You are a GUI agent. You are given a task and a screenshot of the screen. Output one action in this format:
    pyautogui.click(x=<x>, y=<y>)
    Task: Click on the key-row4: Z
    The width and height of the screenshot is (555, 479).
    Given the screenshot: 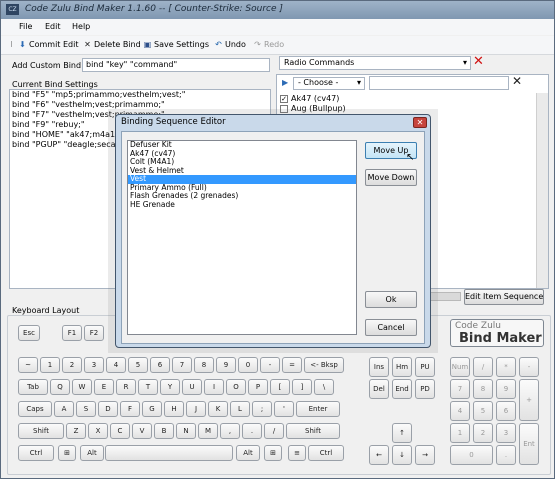 What is the action you would take?
    pyautogui.click(x=76, y=431)
    